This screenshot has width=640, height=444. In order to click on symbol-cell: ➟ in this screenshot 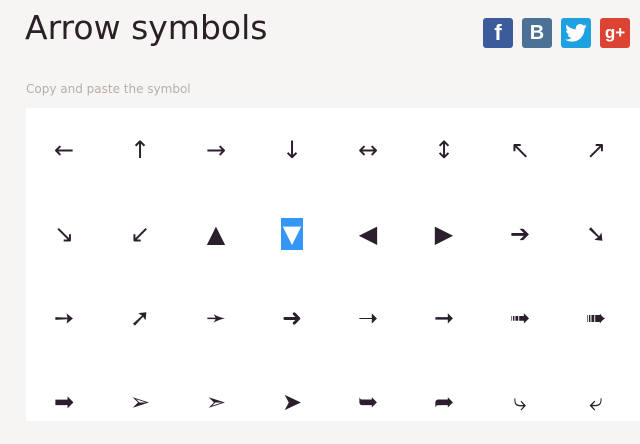, I will do `click(520, 318)`.